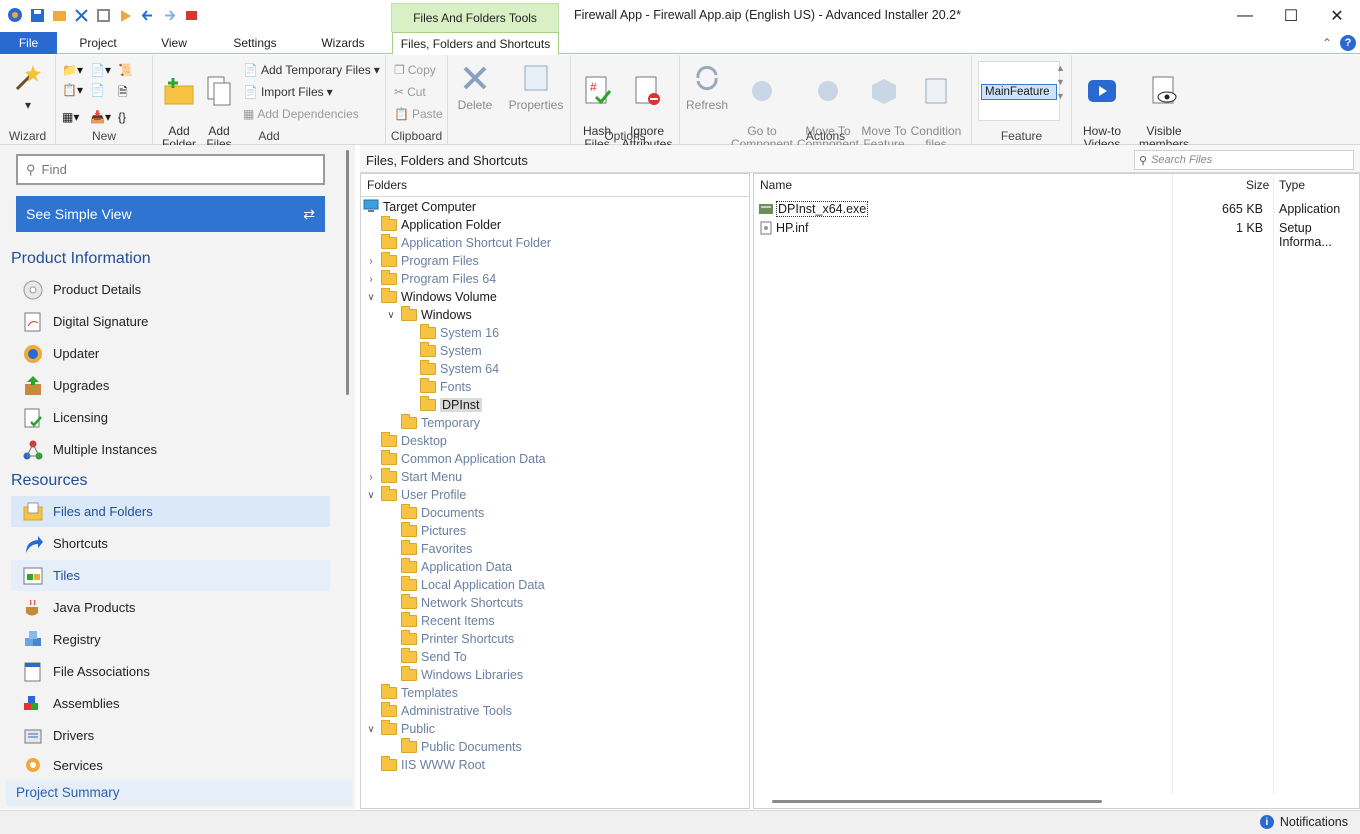 The width and height of the screenshot is (1360, 834). I want to click on delete-button: Delete, so click(475, 85).